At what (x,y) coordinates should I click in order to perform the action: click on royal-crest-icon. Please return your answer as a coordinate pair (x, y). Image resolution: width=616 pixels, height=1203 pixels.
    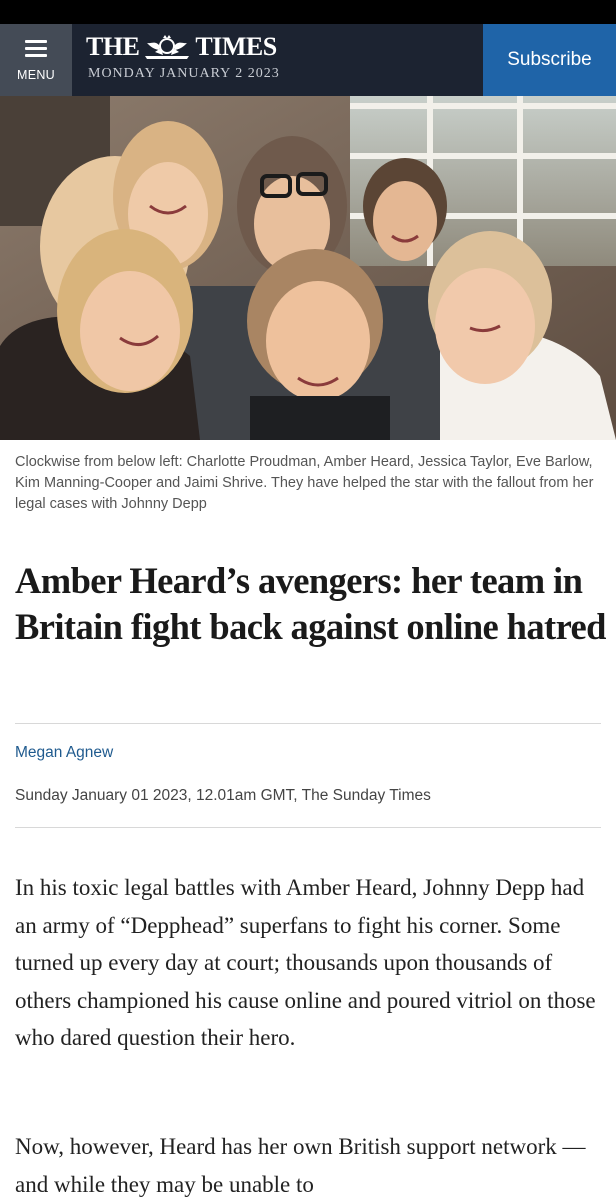
    Looking at the image, I should click on (167, 47).